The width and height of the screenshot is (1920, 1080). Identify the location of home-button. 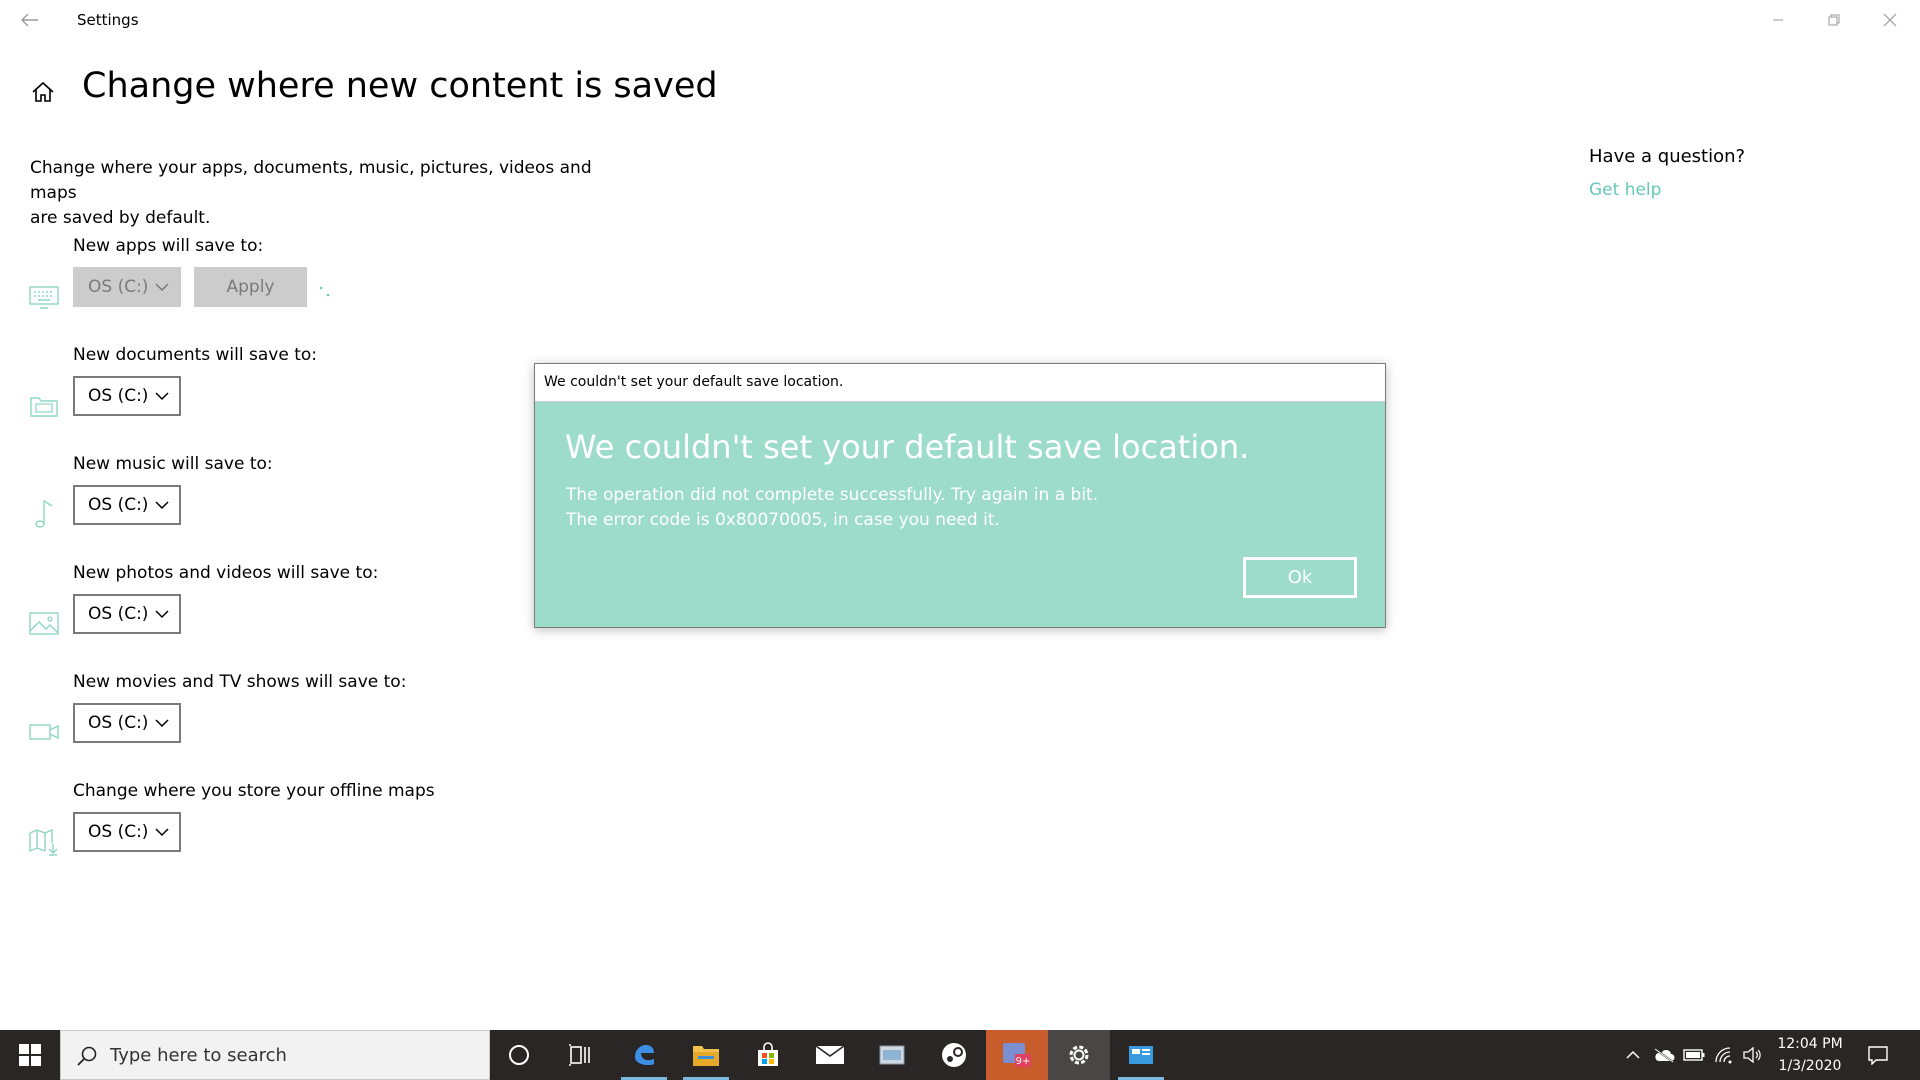
(43, 92).